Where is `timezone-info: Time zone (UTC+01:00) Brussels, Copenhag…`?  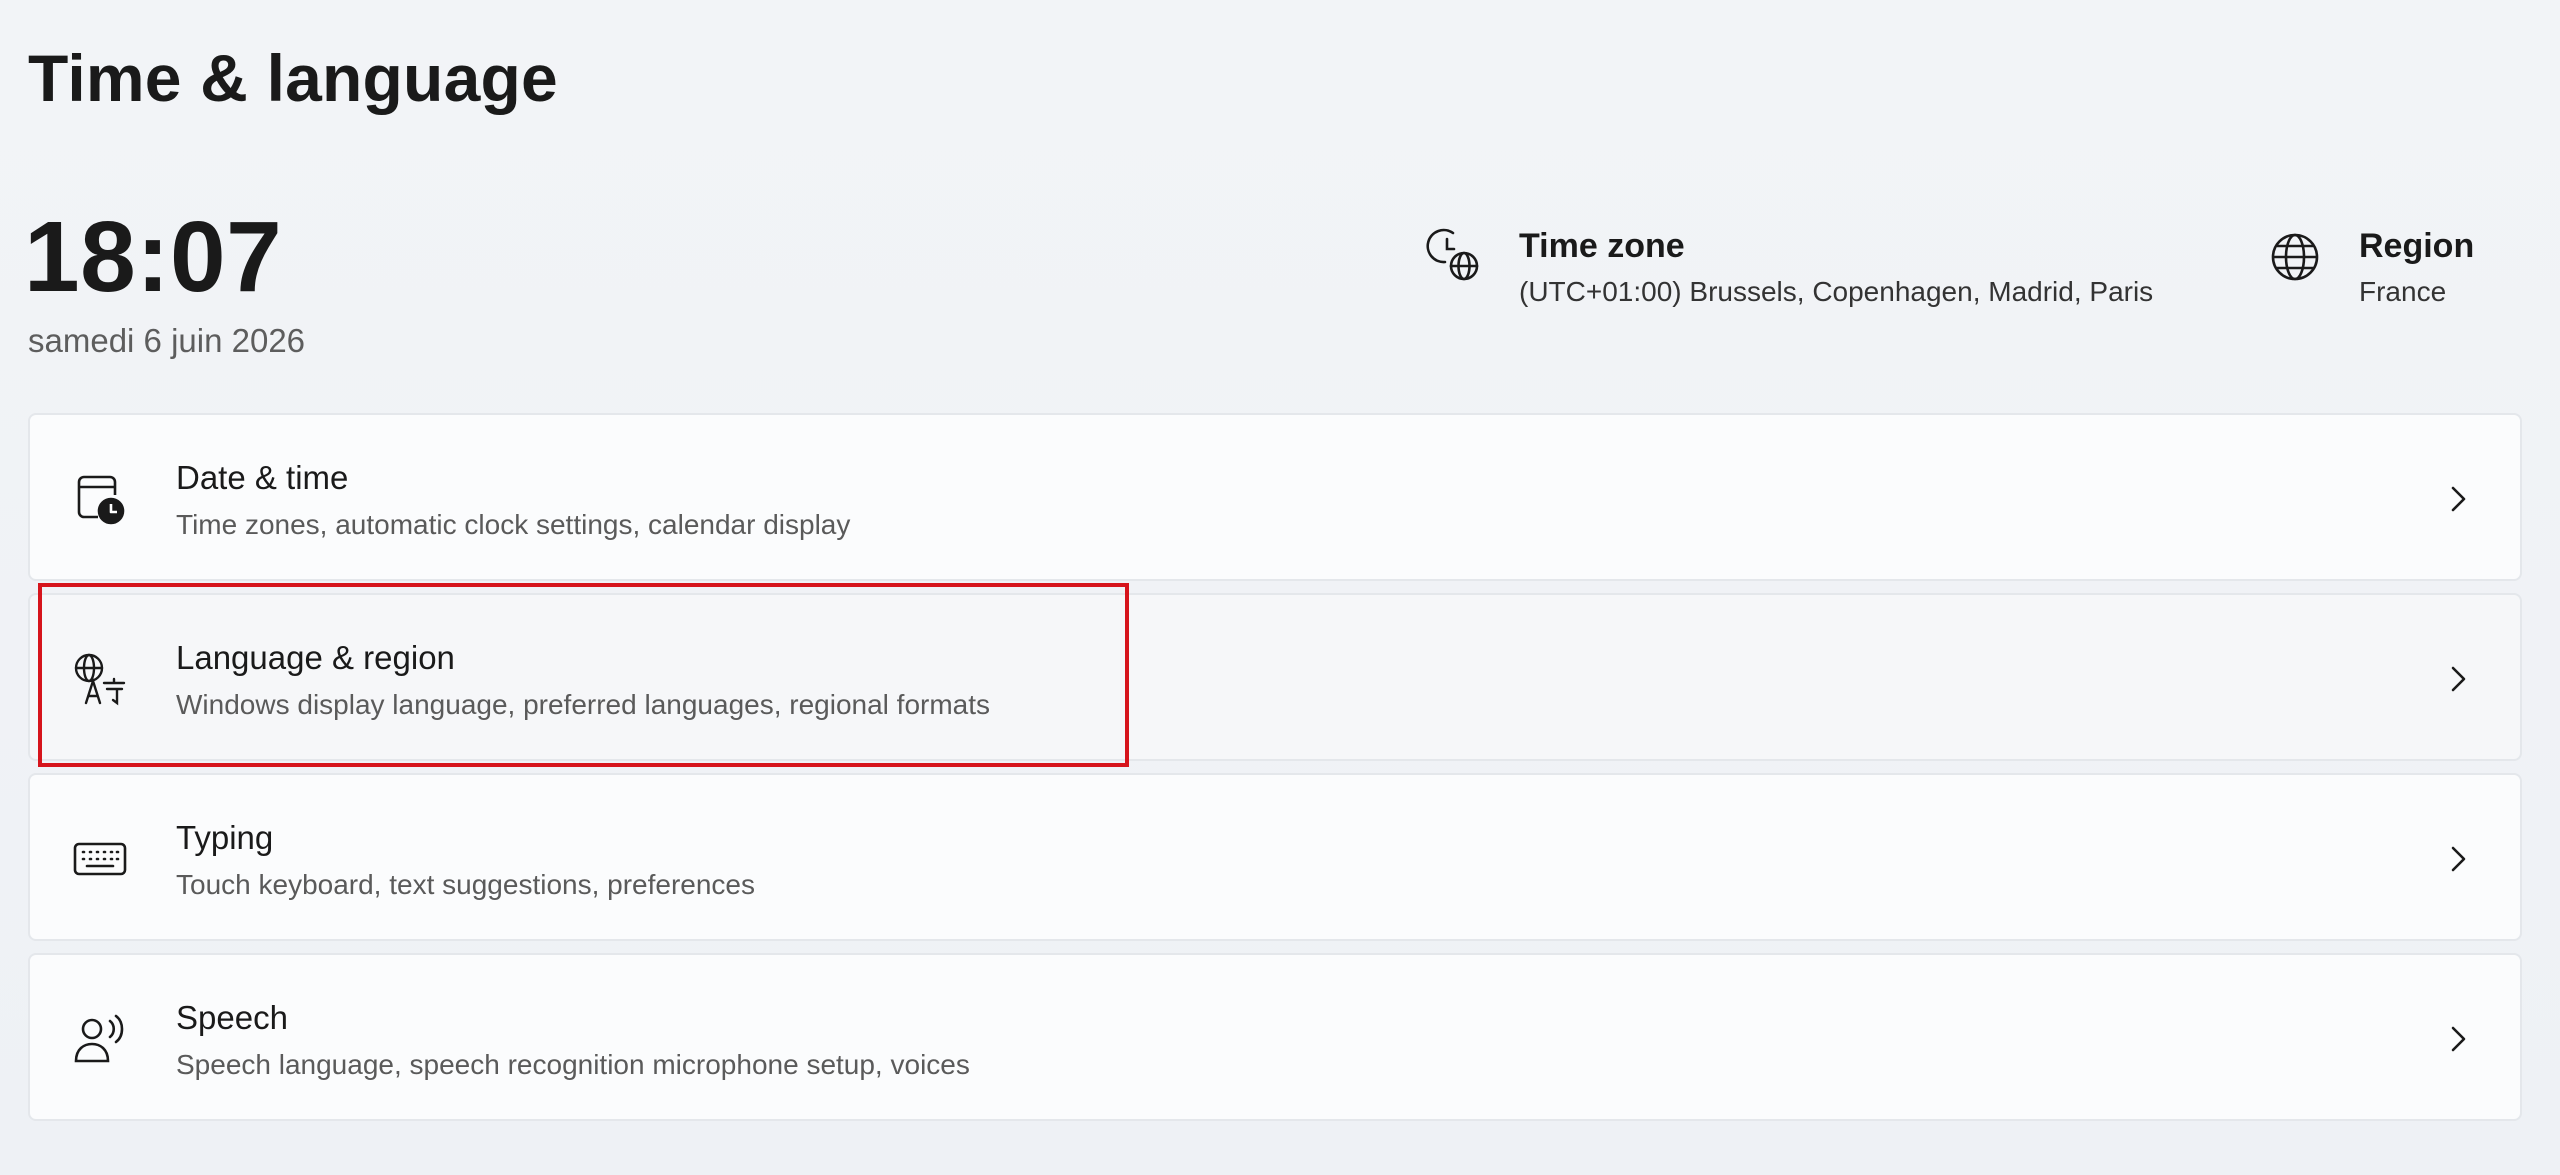
timezone-info: Time zone (UTC+01:00) Brussels, Copenhag… is located at coordinates (1789, 271).